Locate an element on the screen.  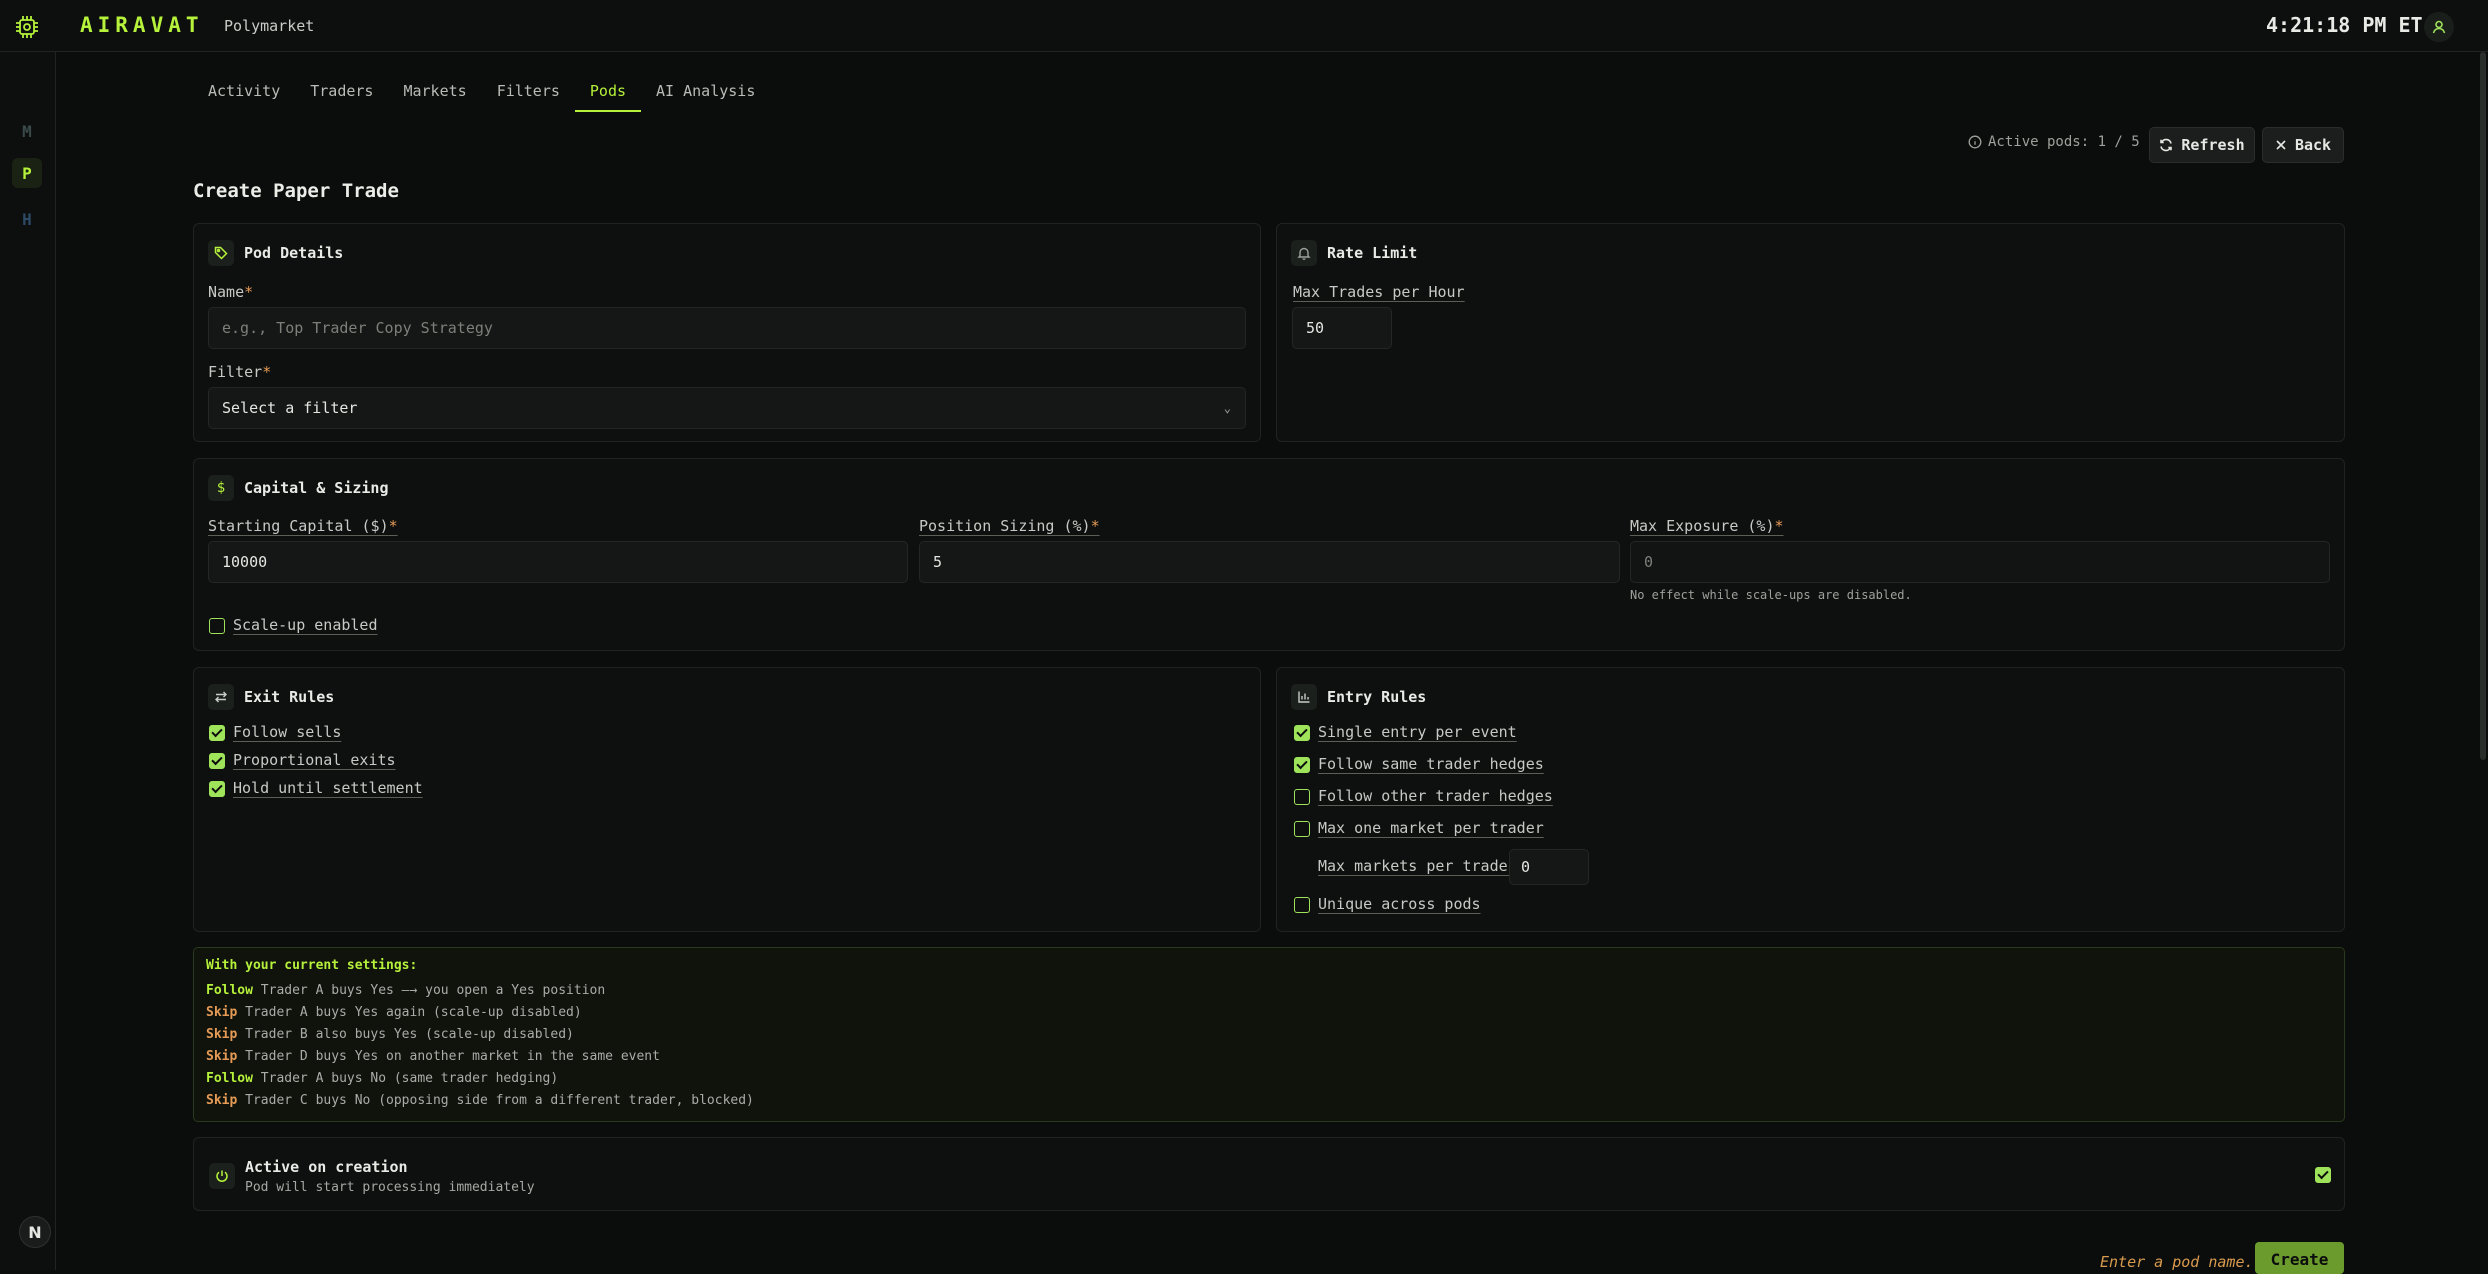
chevron-down-icon: ⌄ is located at coordinates (1227, 408).